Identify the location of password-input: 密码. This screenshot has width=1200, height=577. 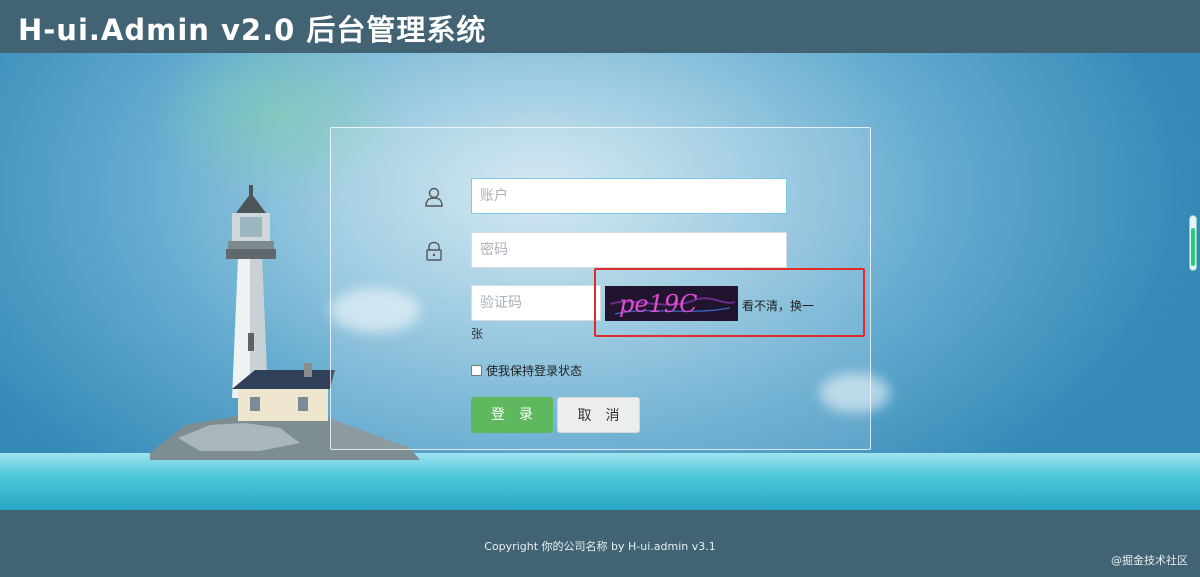
(629, 250).